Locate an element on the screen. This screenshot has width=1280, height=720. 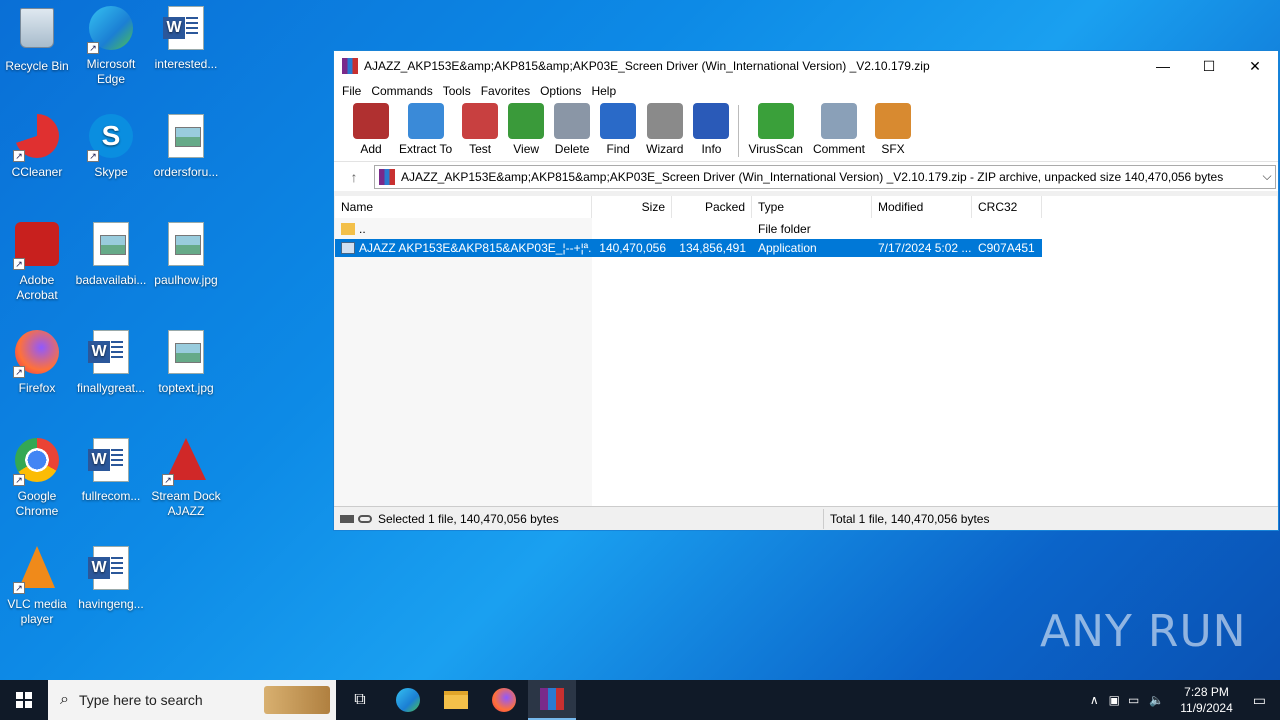
desktop-icon: ↗ VLC media player is located at coordinates (37, 585).